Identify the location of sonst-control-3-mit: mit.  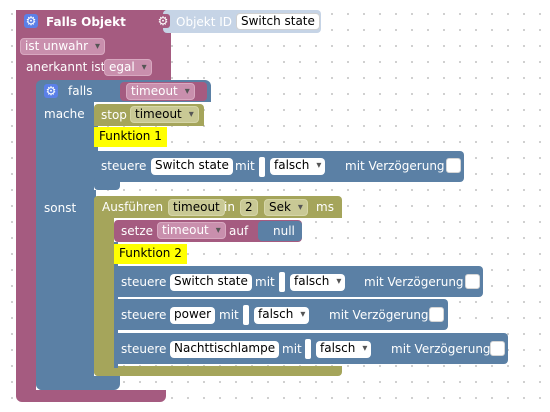
(292, 349).